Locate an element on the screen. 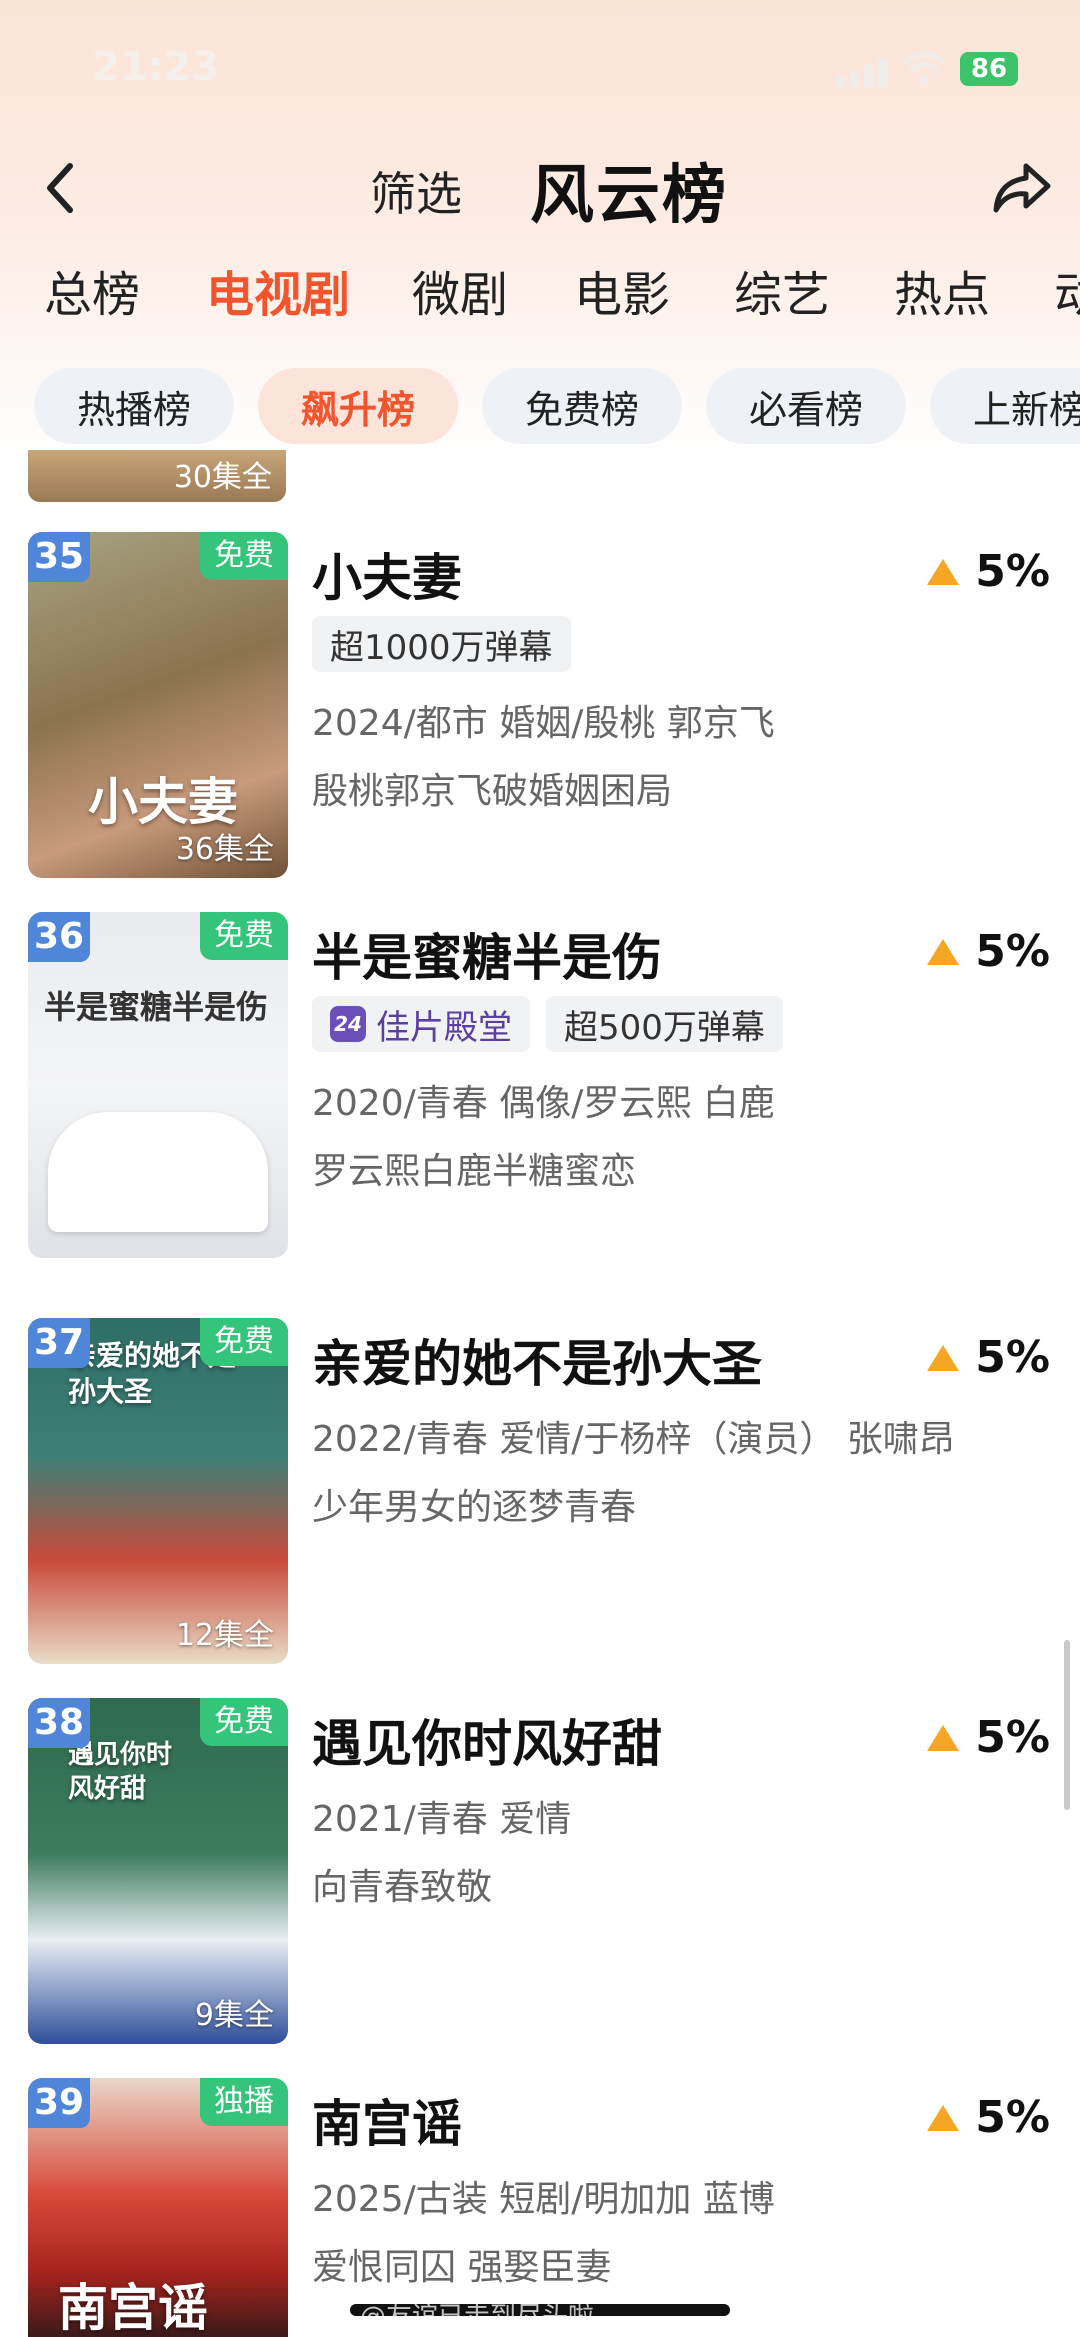 The width and height of the screenshot is (1080, 2337). item-title: 南宫谣 is located at coordinates (387, 2120).